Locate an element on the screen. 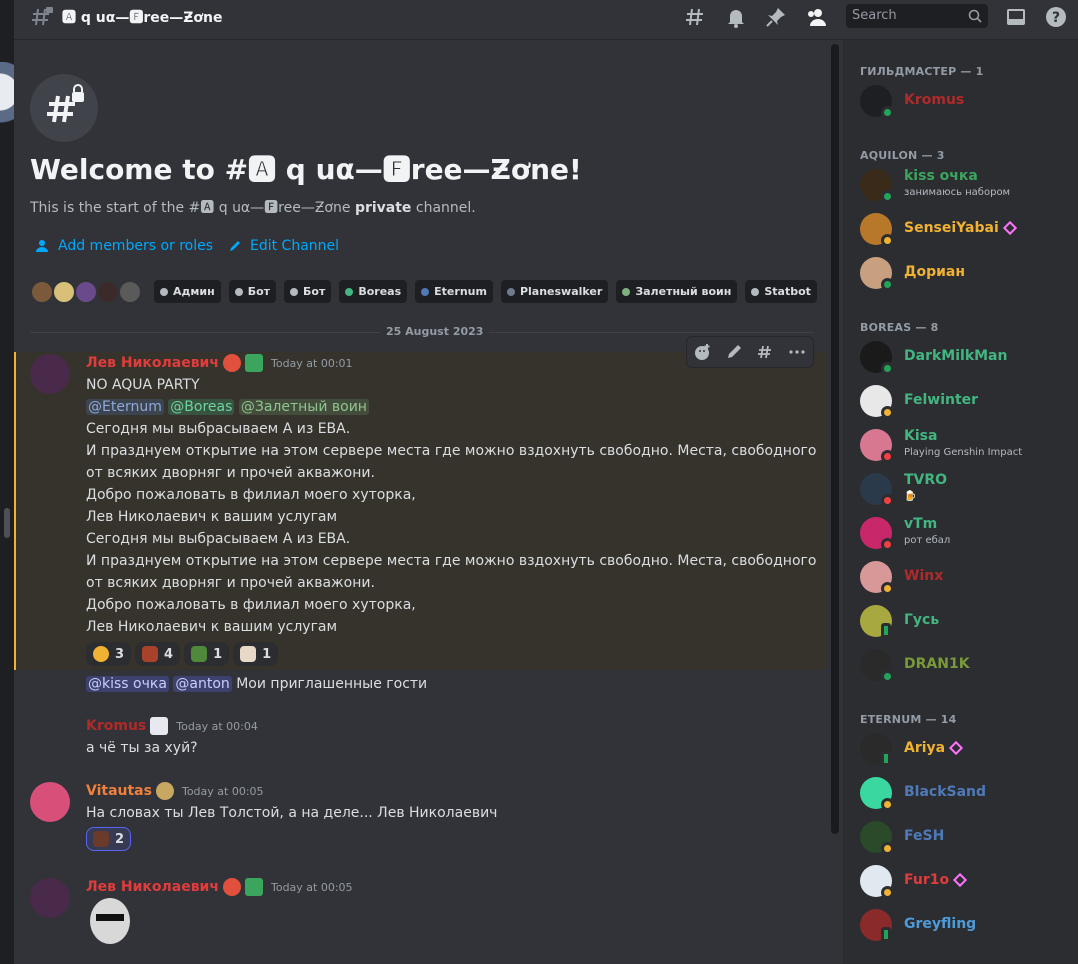  member-activity: рот ебал is located at coordinates (927, 540).